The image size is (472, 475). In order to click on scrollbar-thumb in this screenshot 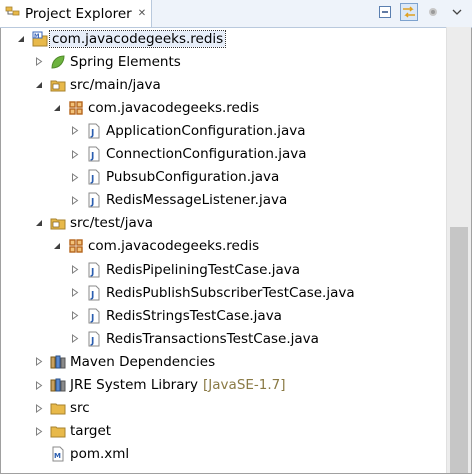, I will do `click(459, 350)`.